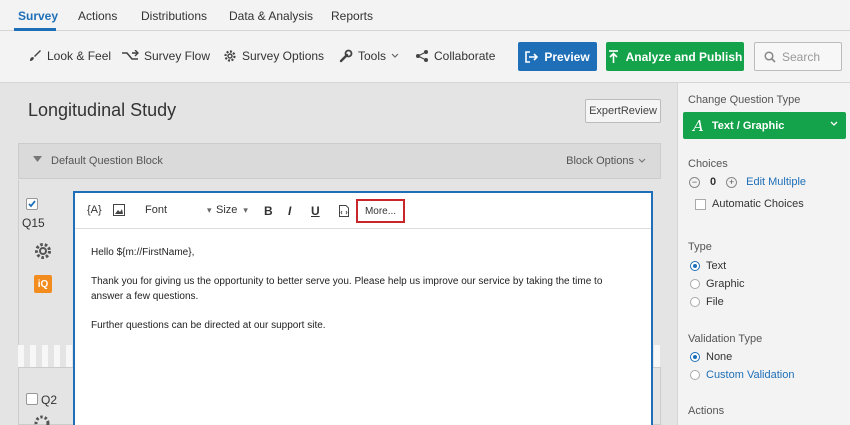  I want to click on type-option-label: Text, so click(716, 266).